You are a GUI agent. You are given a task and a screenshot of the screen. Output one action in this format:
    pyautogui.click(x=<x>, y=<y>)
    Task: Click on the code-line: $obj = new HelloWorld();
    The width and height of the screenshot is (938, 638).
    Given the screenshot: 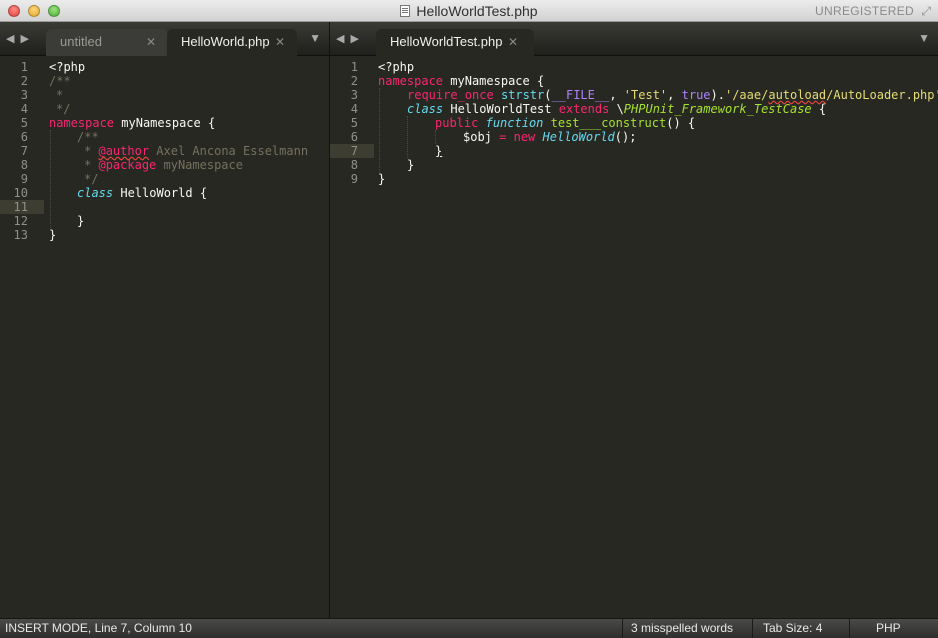 What is the action you would take?
    pyautogui.click(x=550, y=137)
    